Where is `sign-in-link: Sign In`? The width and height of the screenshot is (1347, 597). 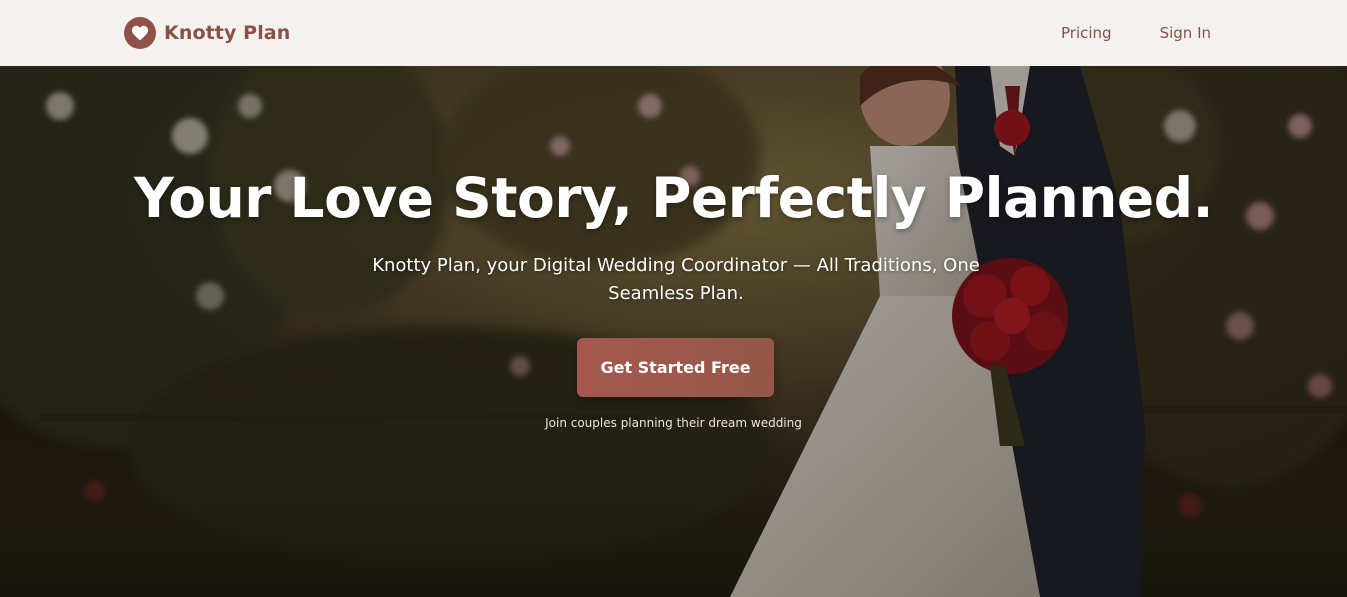
sign-in-link: Sign In is located at coordinates (1185, 33).